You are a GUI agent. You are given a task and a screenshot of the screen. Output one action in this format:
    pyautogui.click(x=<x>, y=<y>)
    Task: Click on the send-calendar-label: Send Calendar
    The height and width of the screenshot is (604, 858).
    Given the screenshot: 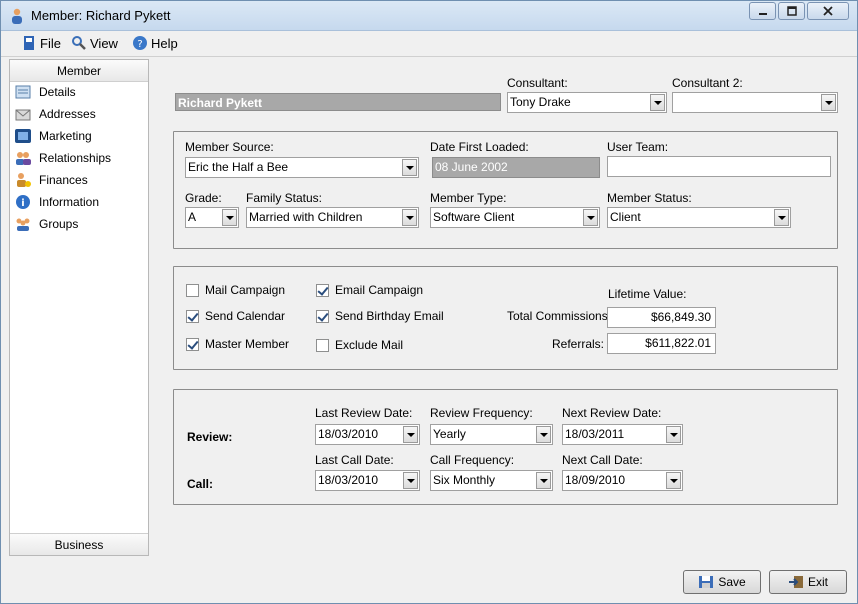 What is the action you would take?
    pyautogui.click(x=245, y=316)
    